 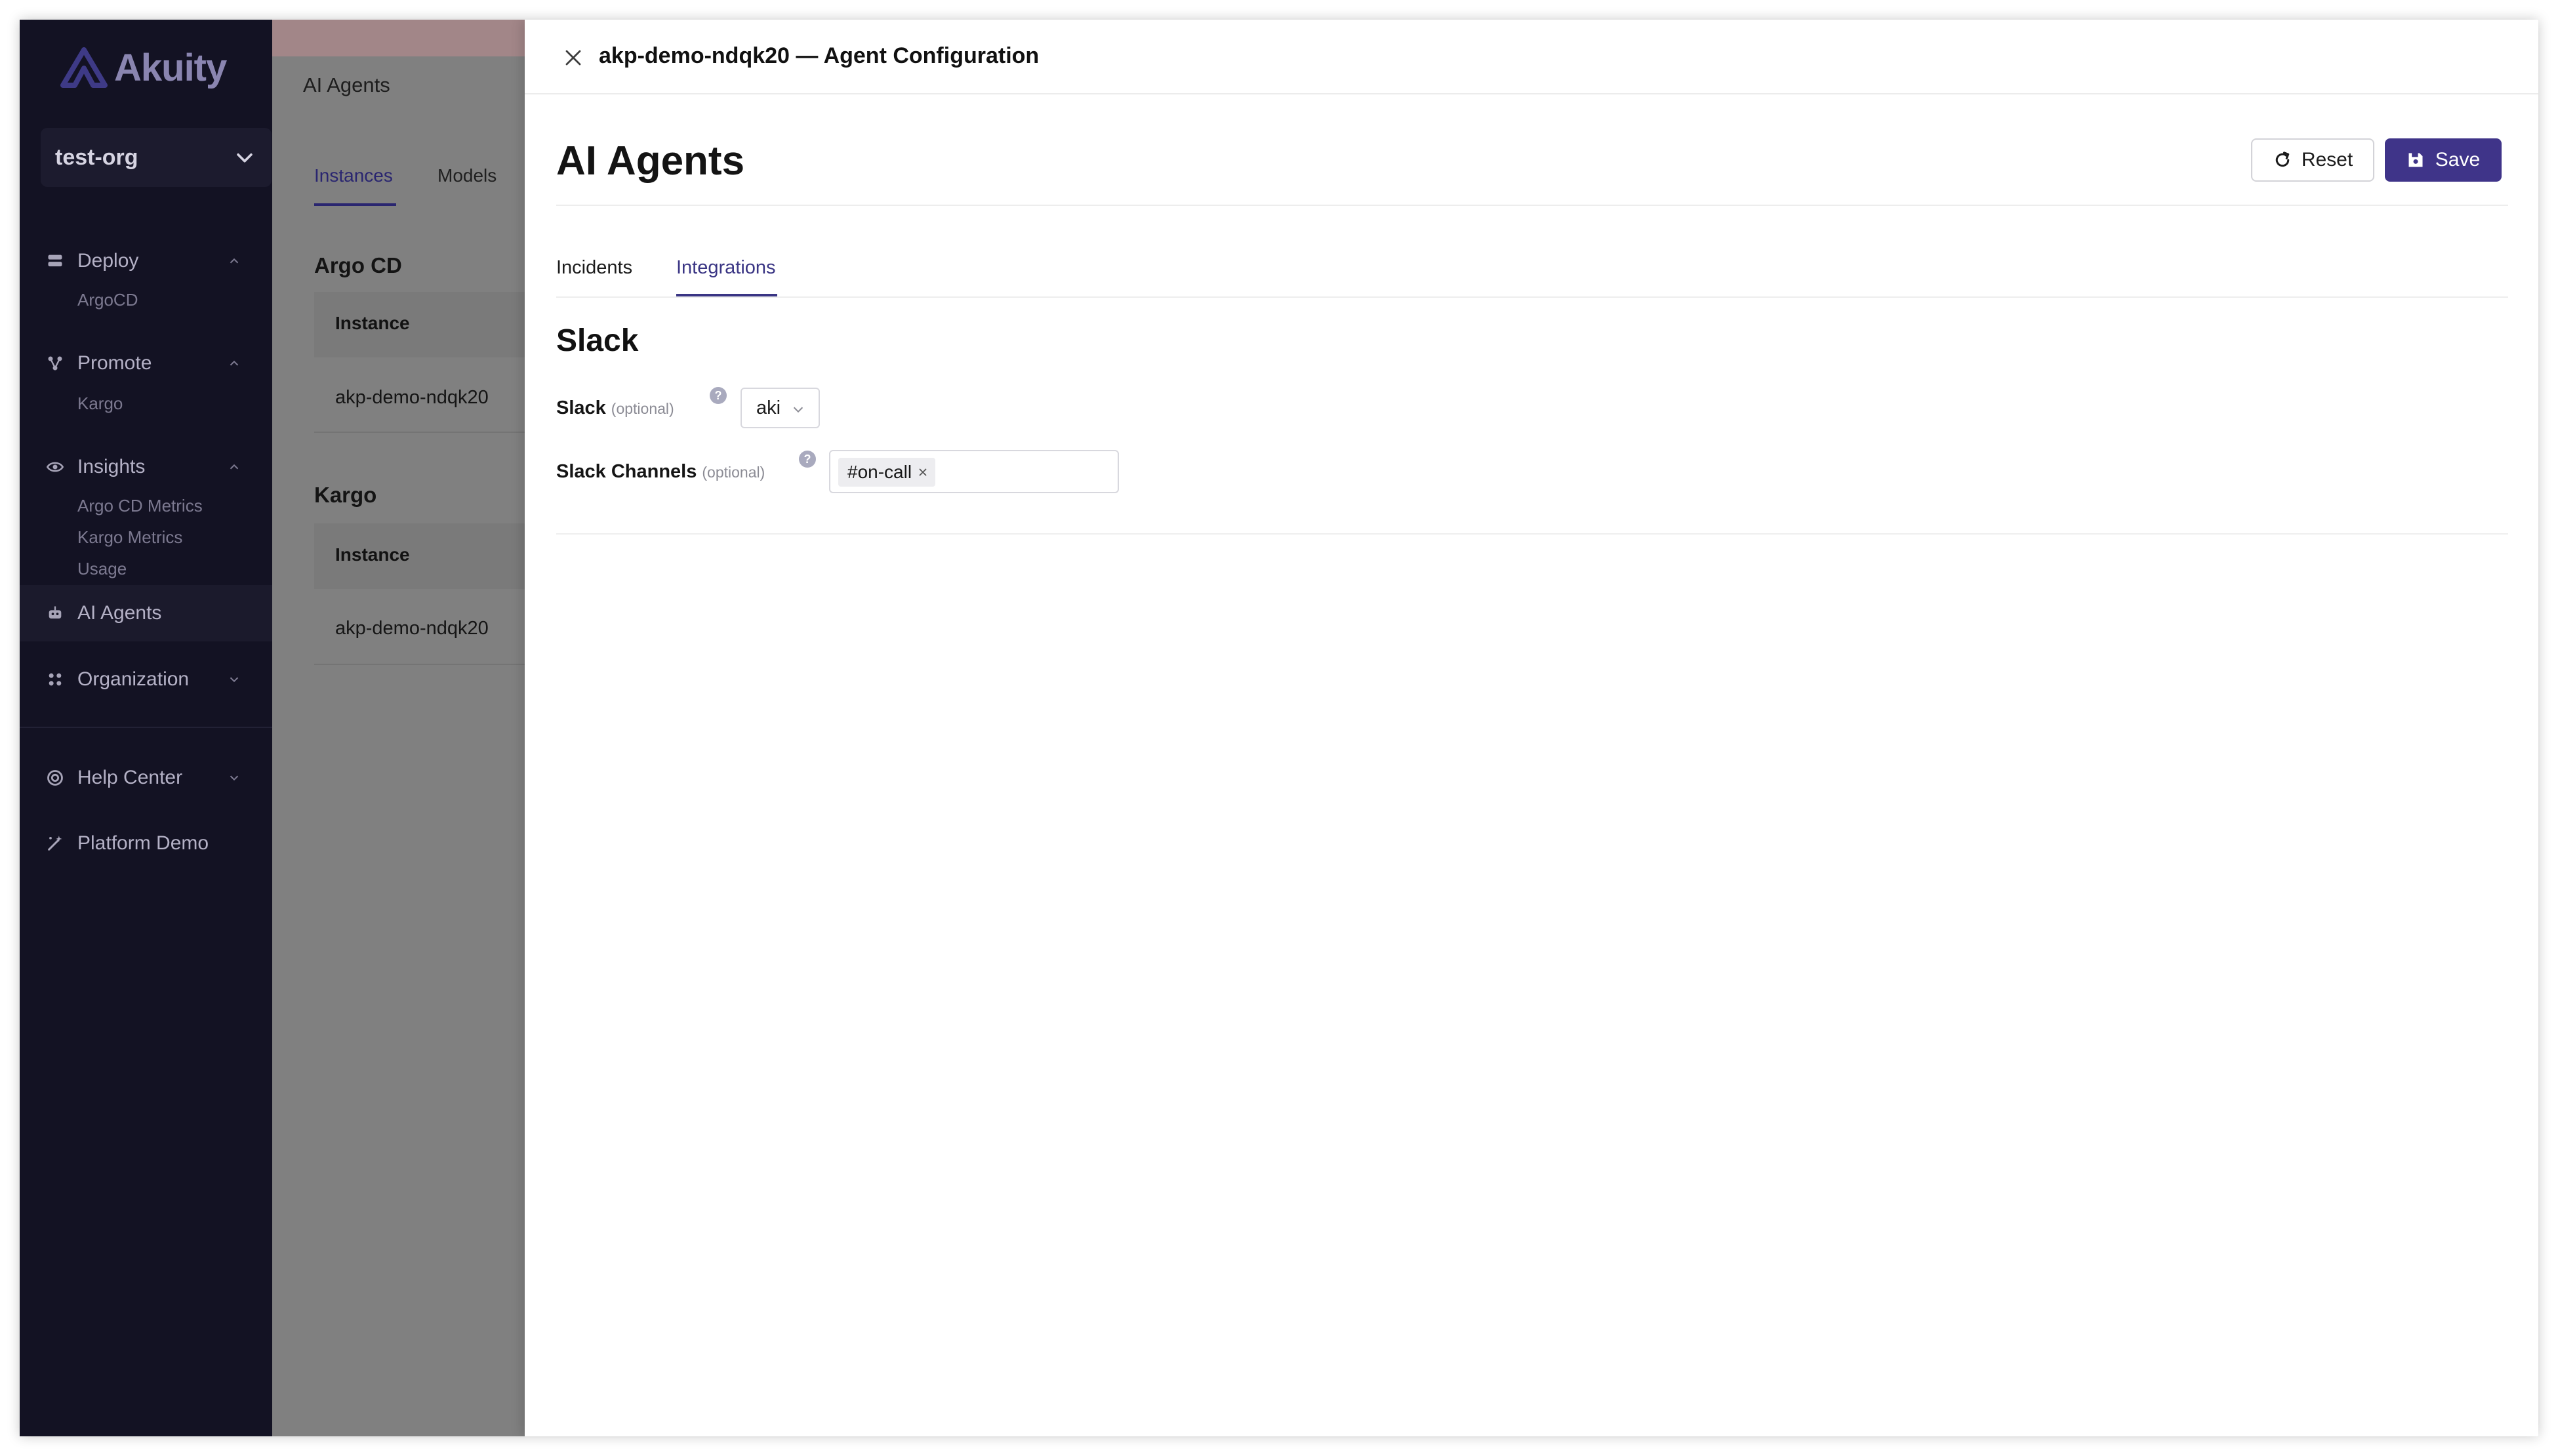 I want to click on save-button: Save, so click(x=2443, y=160).